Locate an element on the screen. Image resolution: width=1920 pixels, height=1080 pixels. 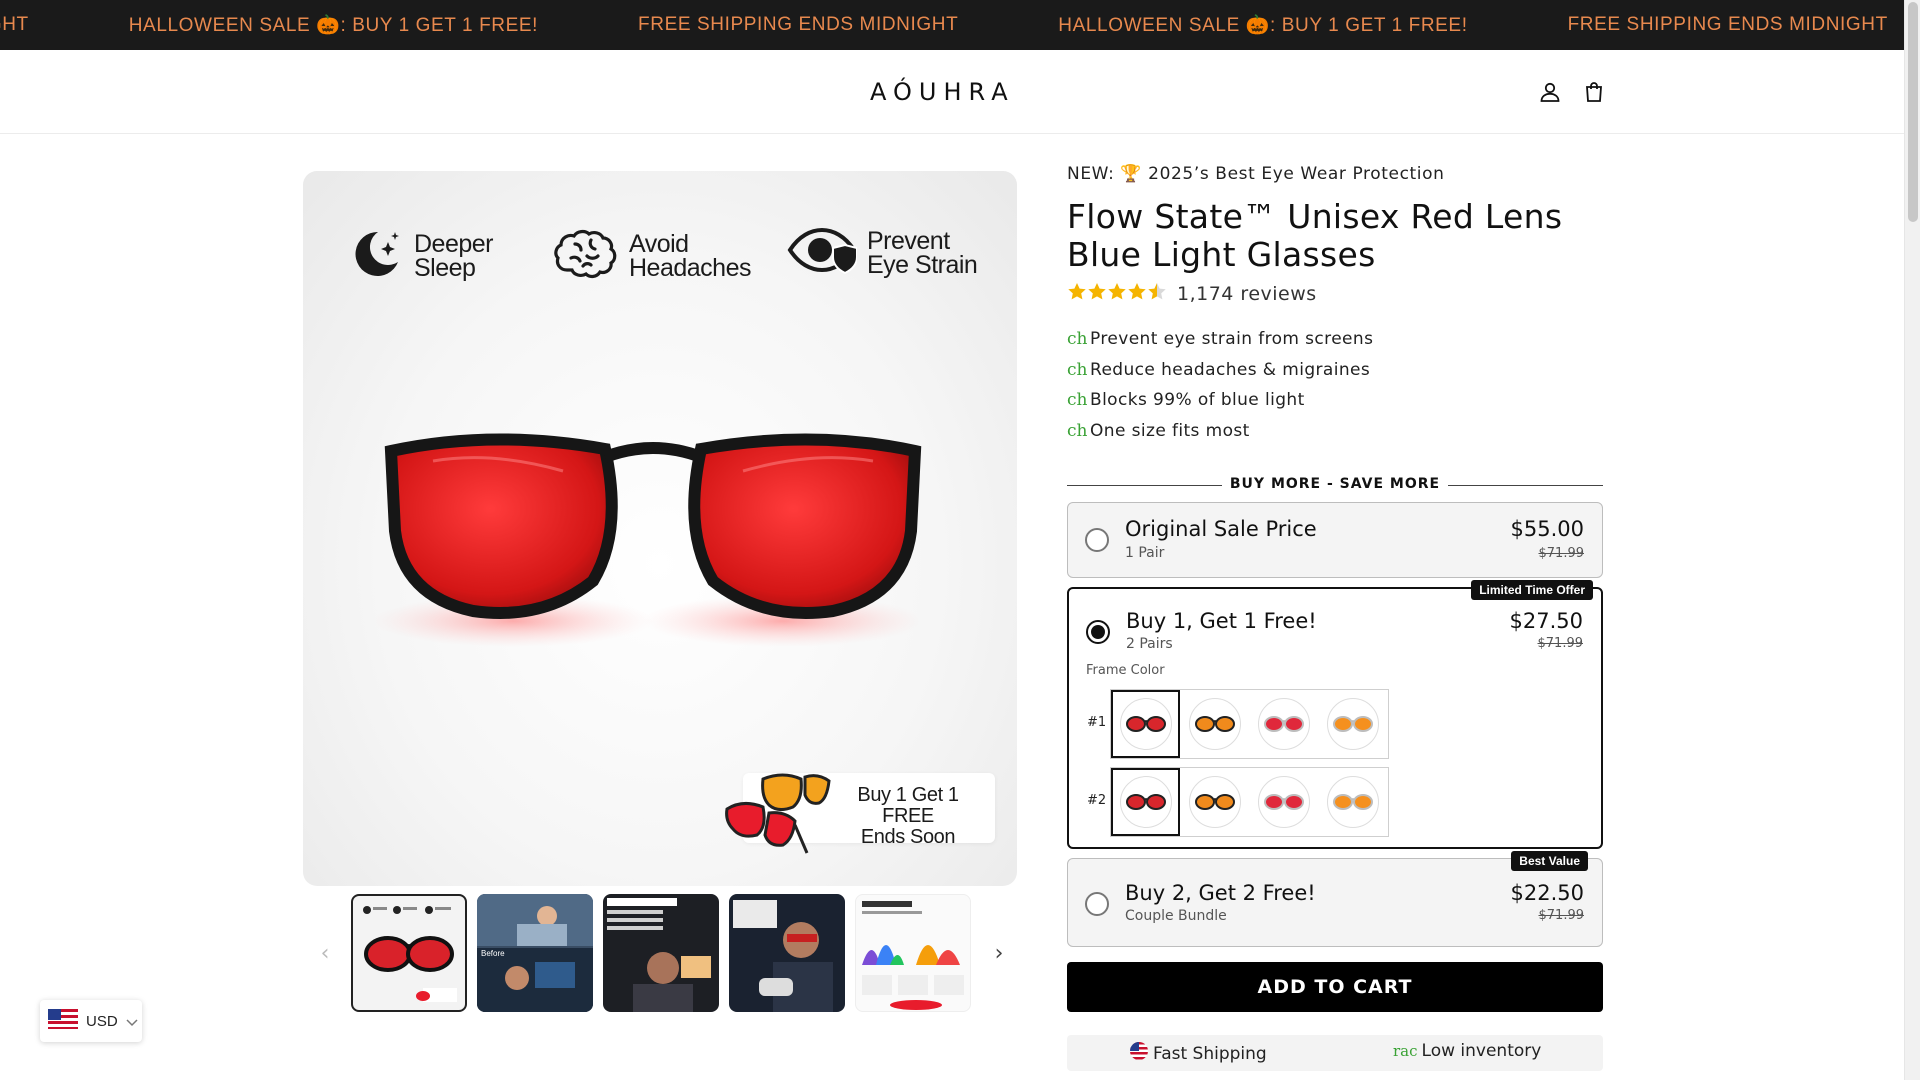
fast-shipping-label: Fast Shipping is located at coordinates (1210, 1053).